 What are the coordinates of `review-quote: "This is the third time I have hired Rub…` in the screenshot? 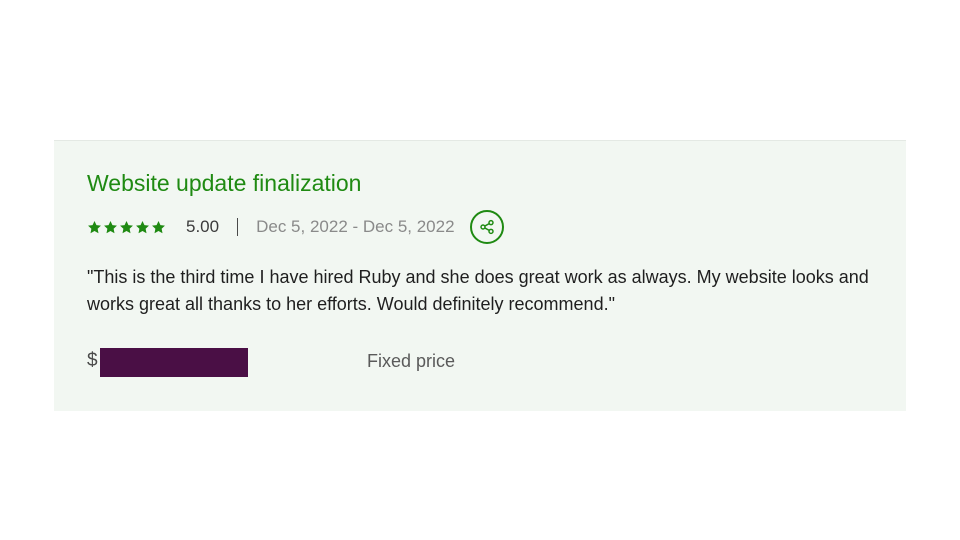 It's located at (478, 290).